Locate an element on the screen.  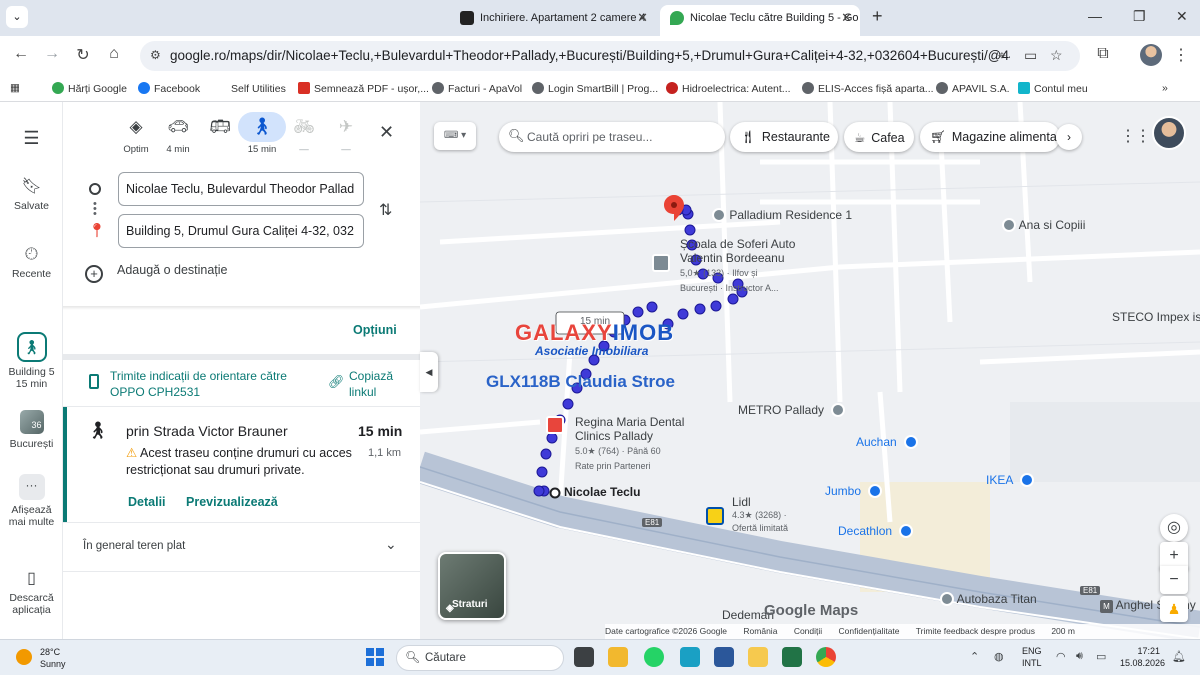
excel-icon is located at coordinates (792, 657).